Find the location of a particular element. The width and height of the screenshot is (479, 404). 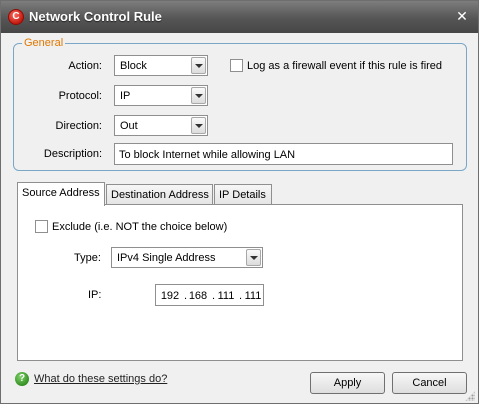

ip-octet-1: 192 is located at coordinates (170, 296).